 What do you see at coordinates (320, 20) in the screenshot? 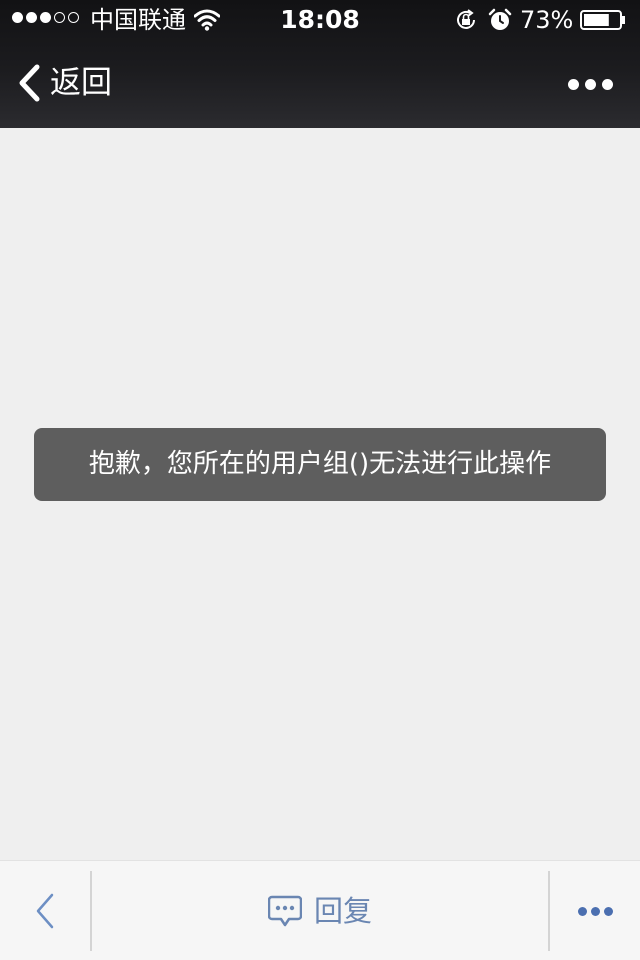
I see `status-bar: 中国联通 18:08 73%` at bounding box center [320, 20].